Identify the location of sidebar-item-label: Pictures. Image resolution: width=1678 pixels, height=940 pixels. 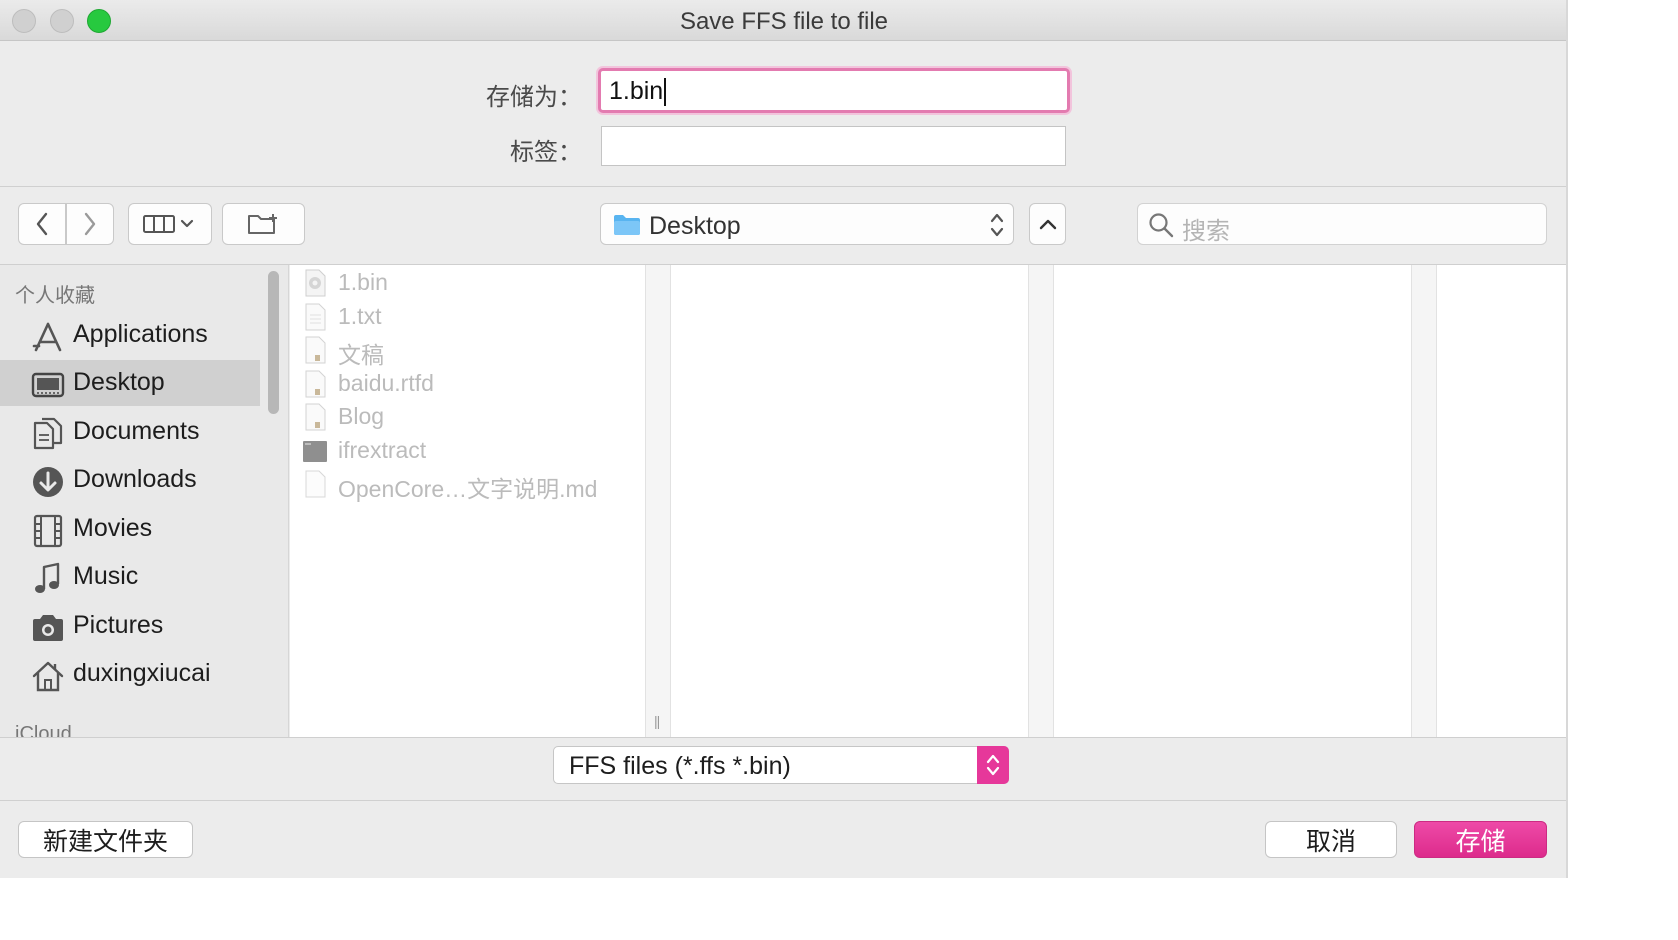
(118, 625).